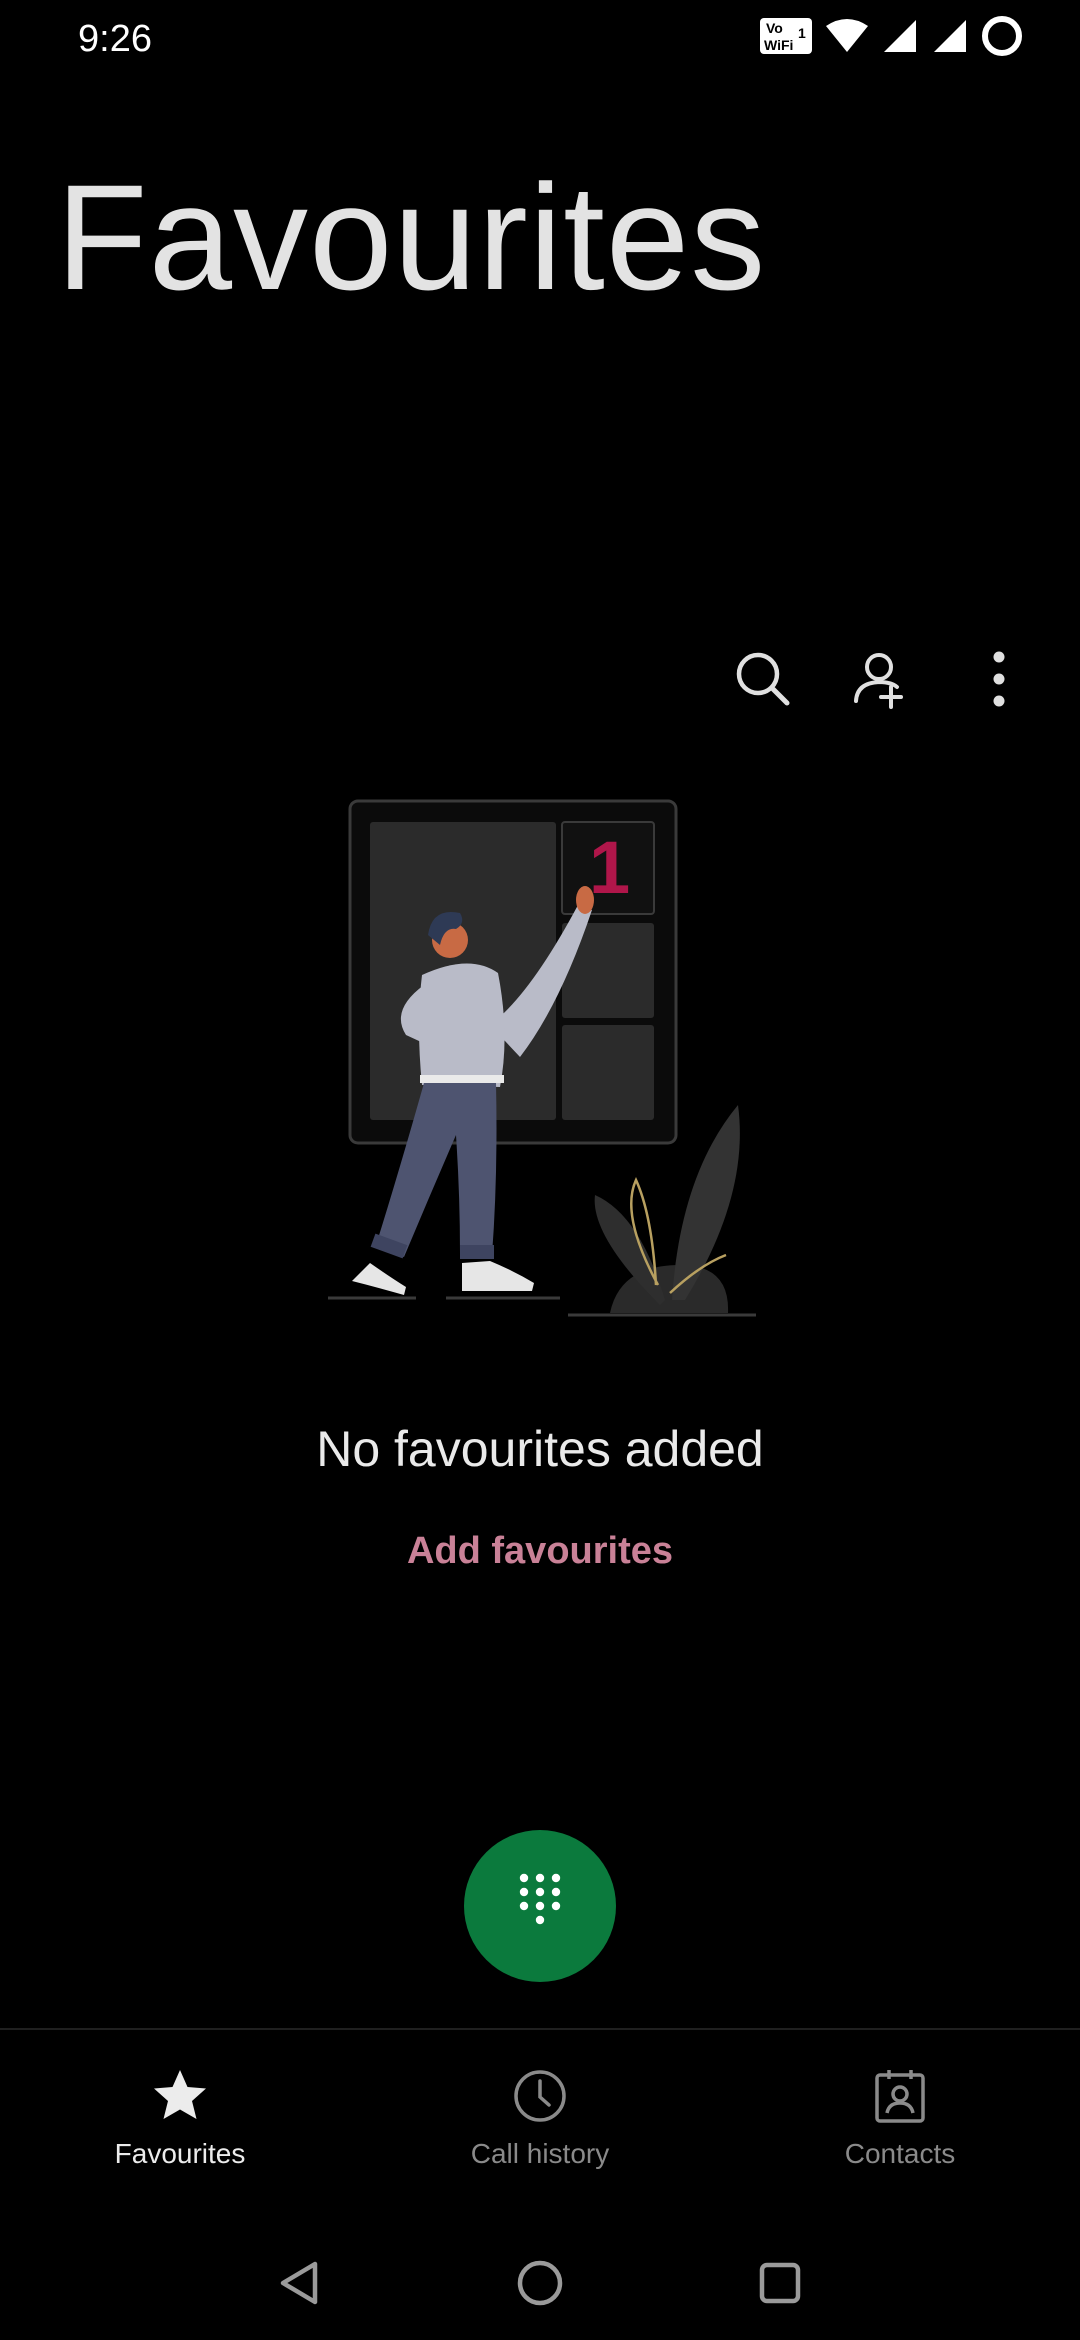 This screenshot has width=1080, height=2340. Describe the element at coordinates (802, 33) in the screenshot. I see `svg-text: 1` at that location.